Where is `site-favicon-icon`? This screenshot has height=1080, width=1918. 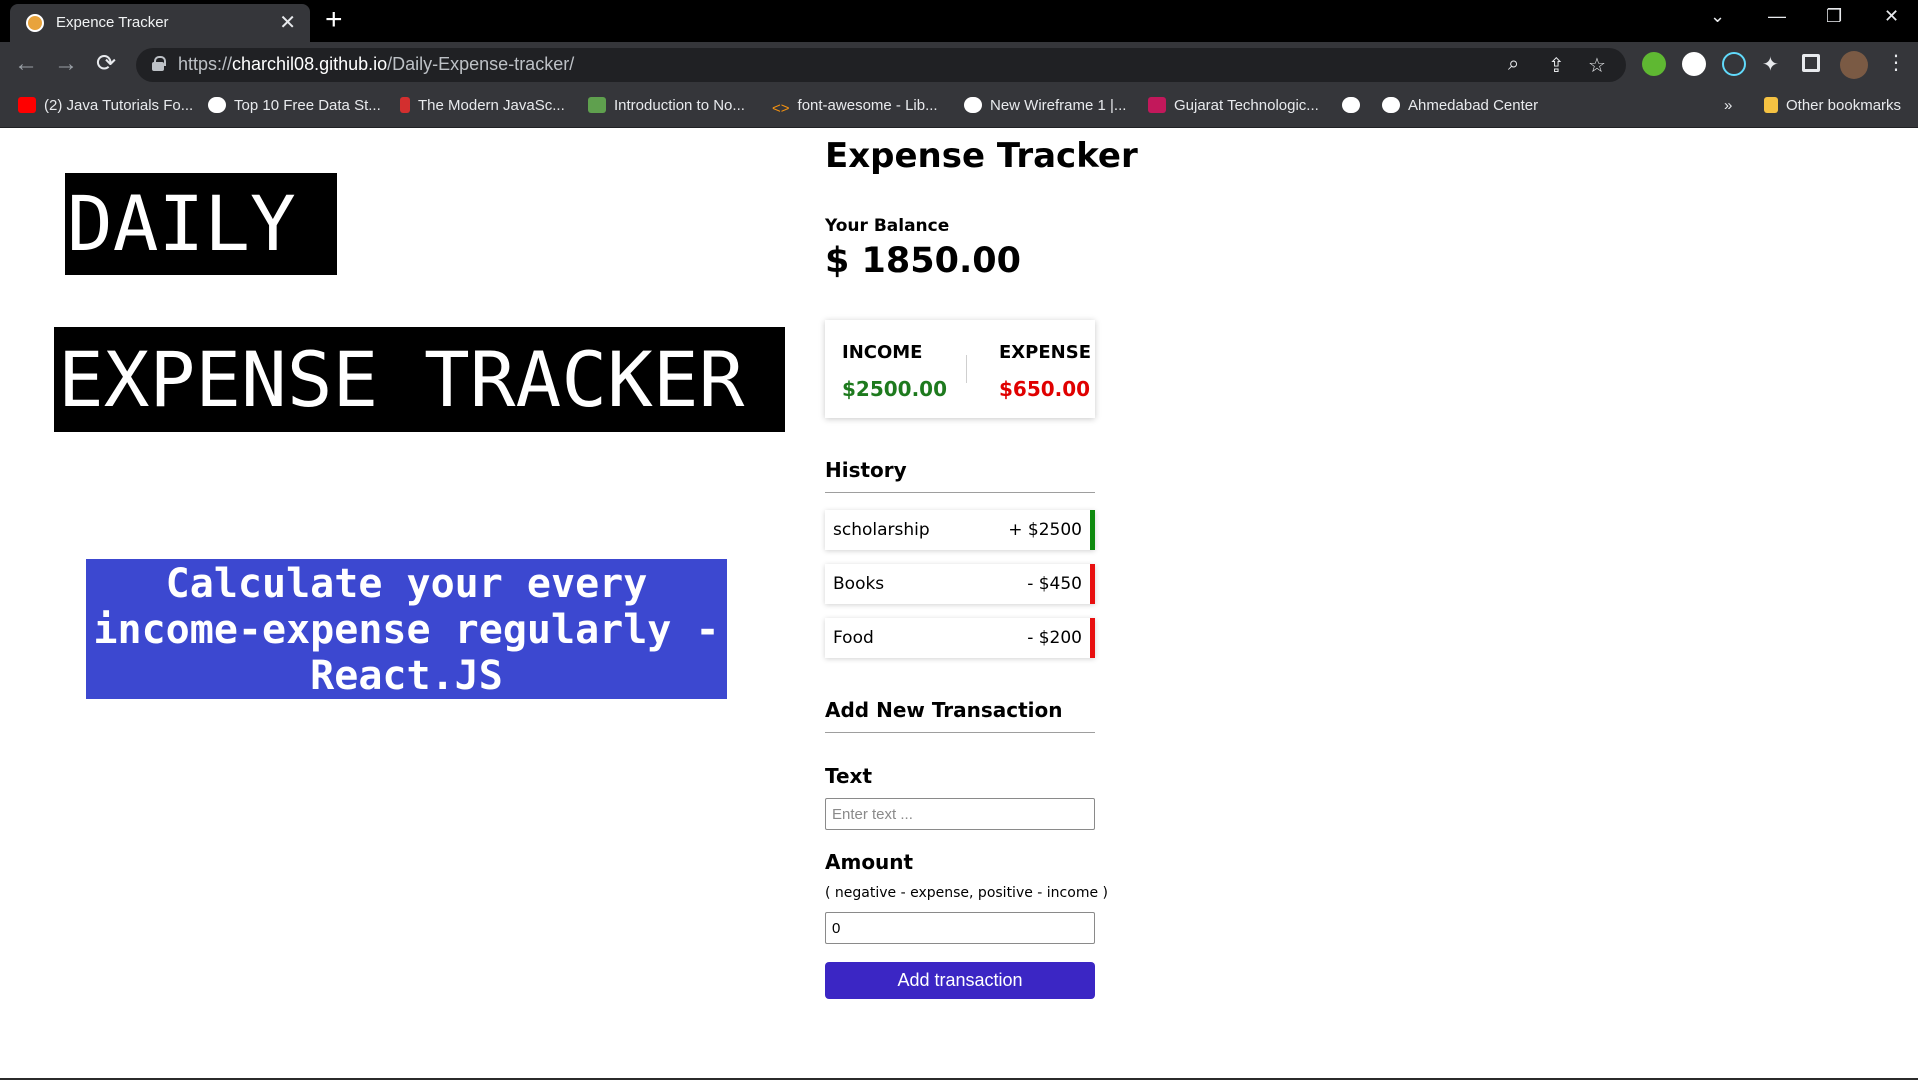
site-favicon-icon is located at coordinates (35, 23).